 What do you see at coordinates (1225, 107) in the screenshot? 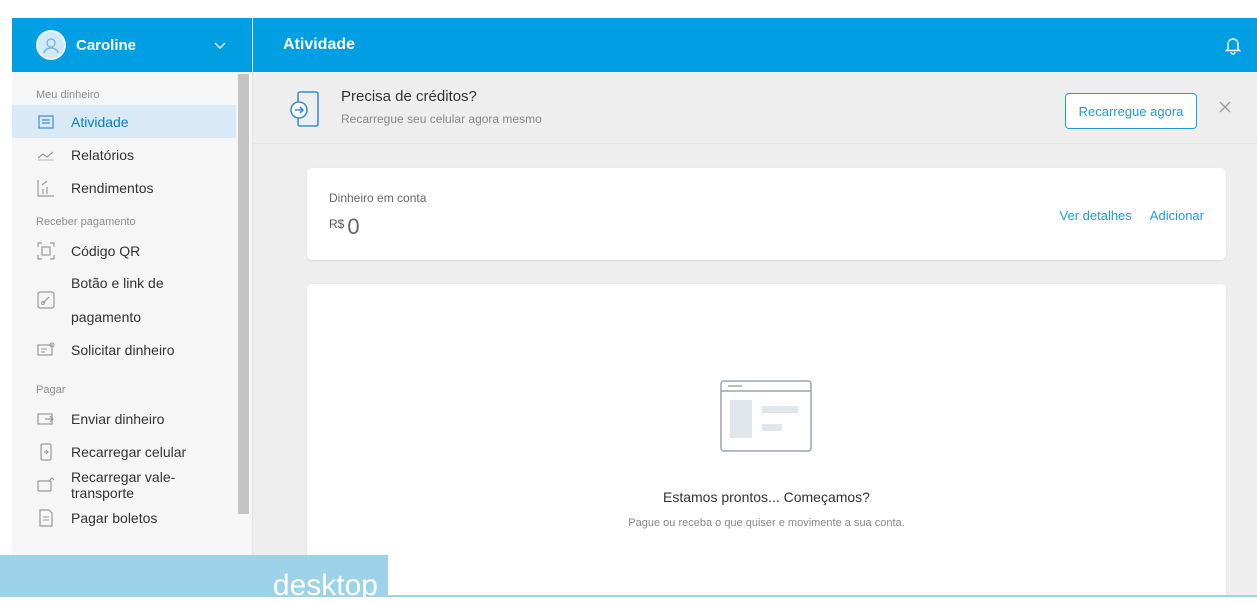
I see `close-icon` at bounding box center [1225, 107].